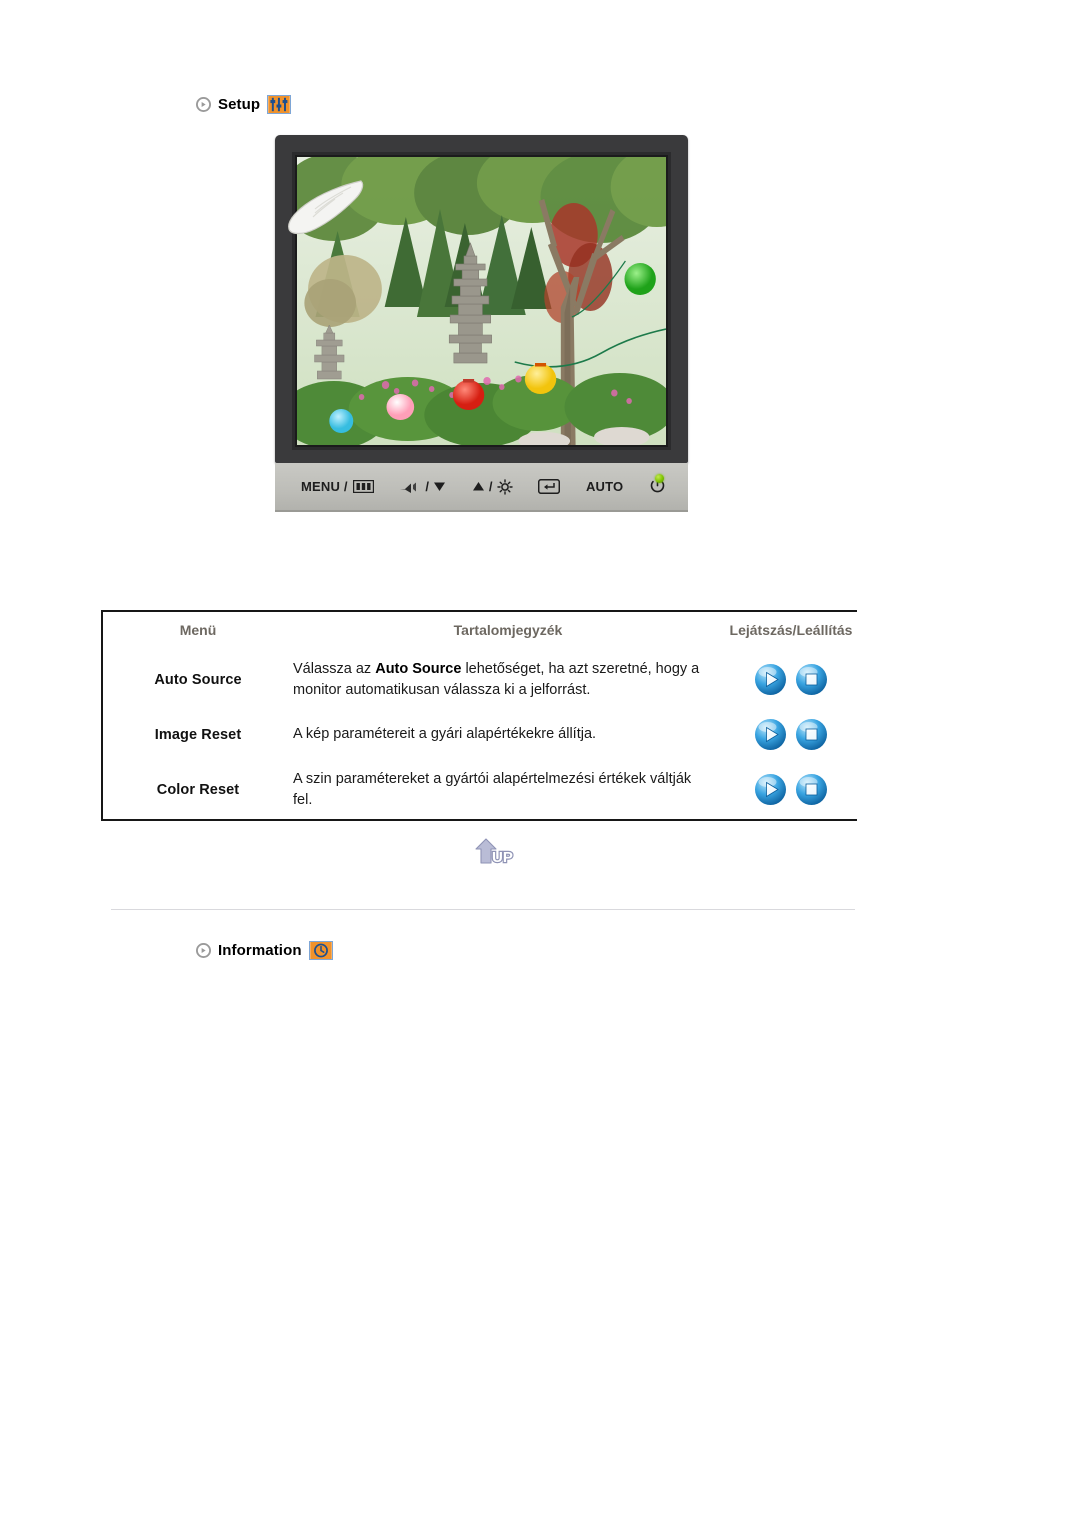 The width and height of the screenshot is (1080, 1528). I want to click on up-button: UP, so click(489, 853).